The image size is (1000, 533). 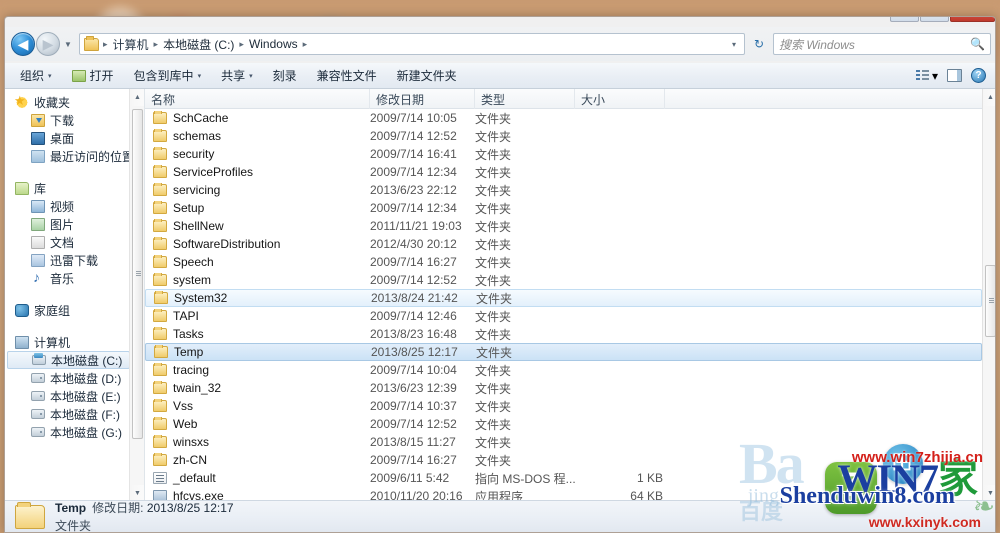 I want to click on column-header-type: 类型, so click(x=525, y=99).